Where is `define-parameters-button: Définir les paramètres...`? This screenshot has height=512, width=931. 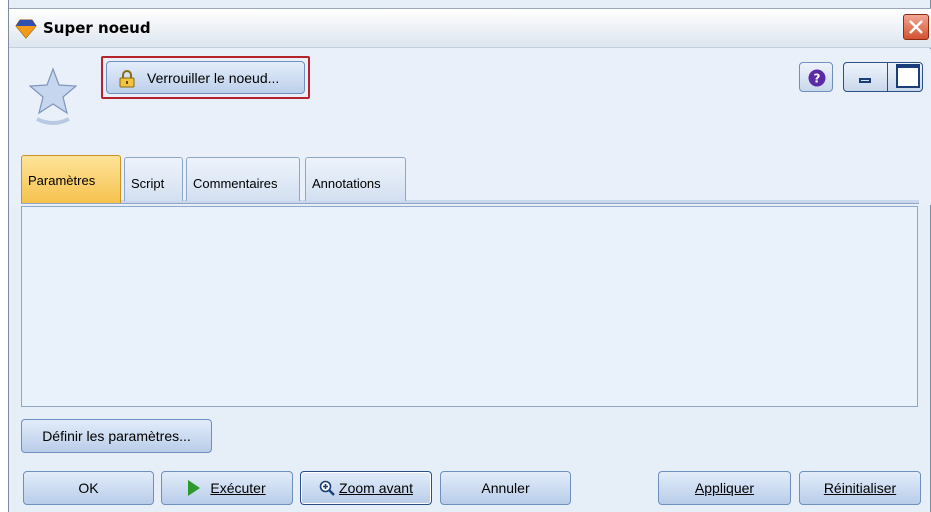 define-parameters-button: Définir les paramètres... is located at coordinates (116, 436).